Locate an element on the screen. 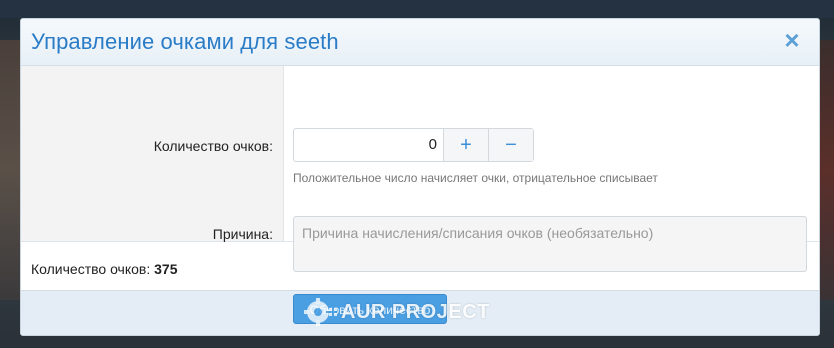 The height and width of the screenshot is (348, 834). update-points-button: Обновить количество is located at coordinates (370, 309).